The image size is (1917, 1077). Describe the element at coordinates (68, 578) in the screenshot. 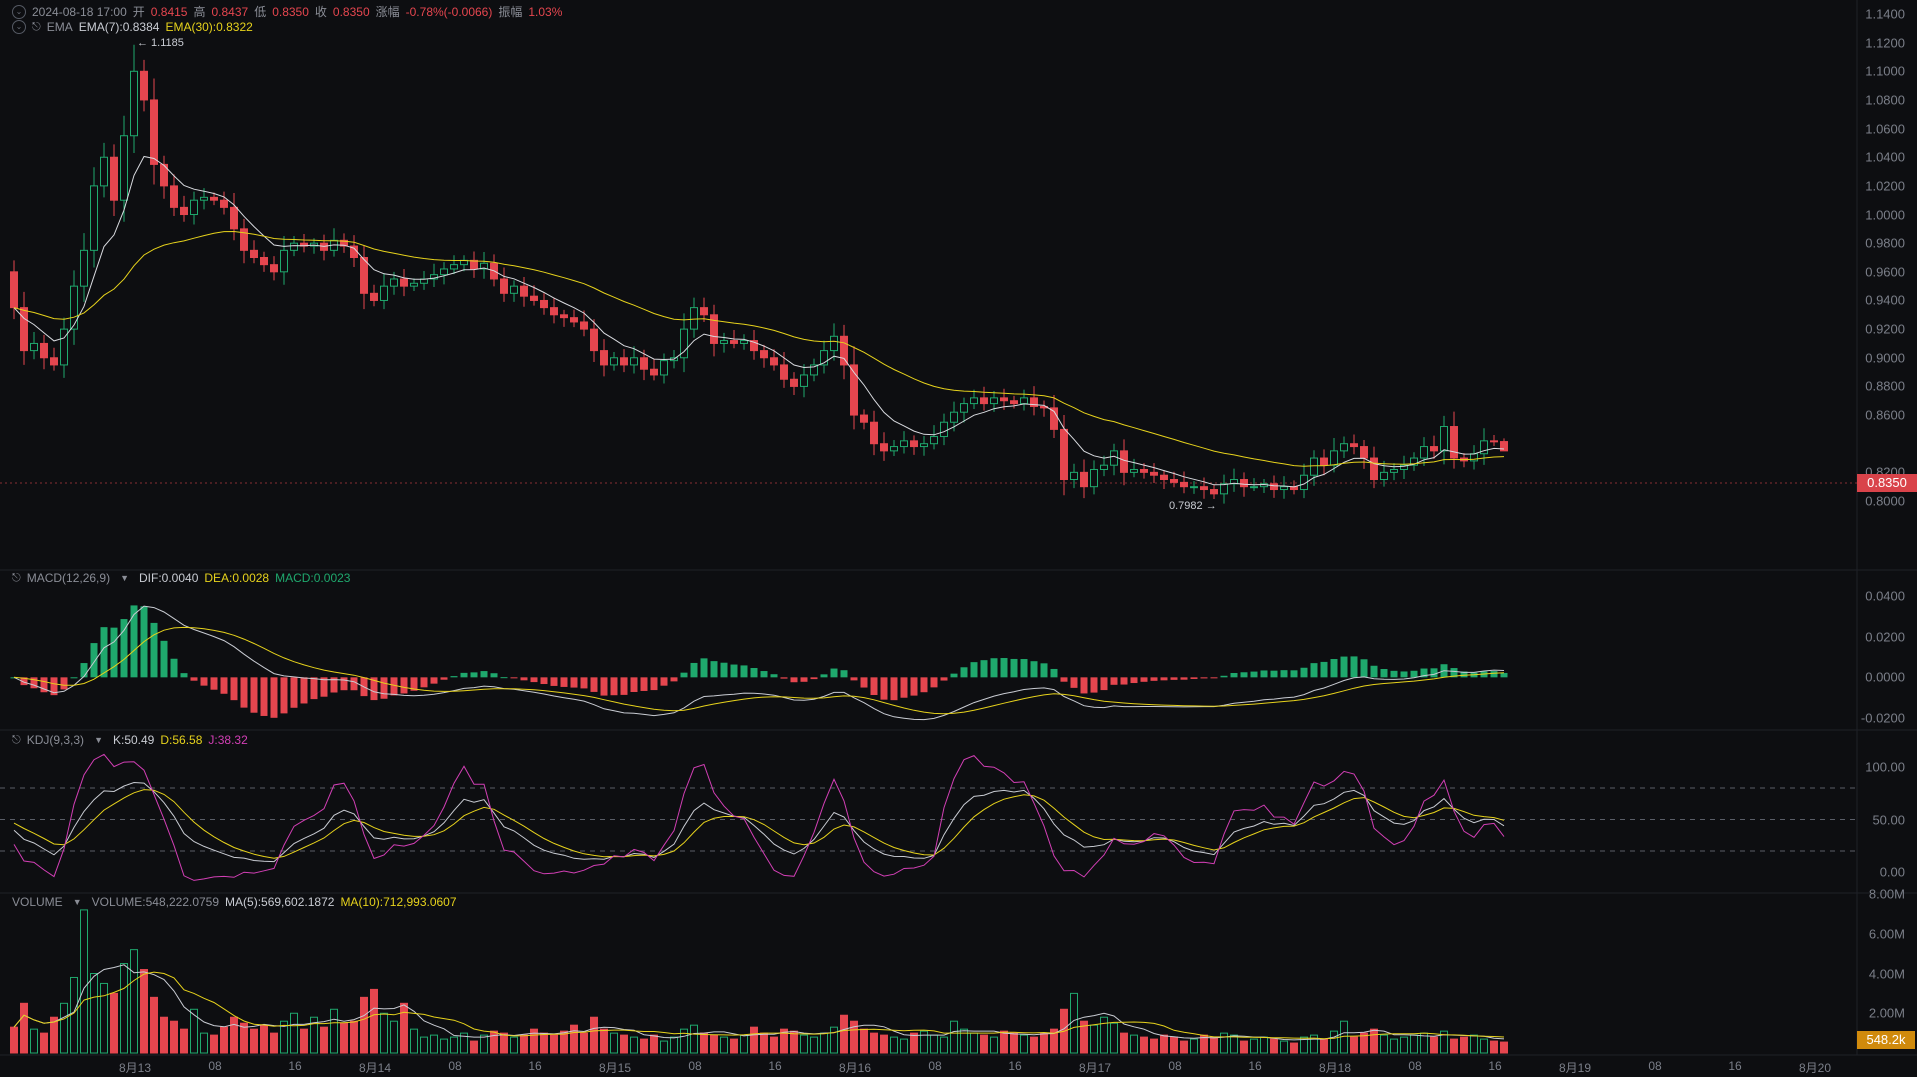

I see `macd-name: MACD(12,26,9)` at that location.